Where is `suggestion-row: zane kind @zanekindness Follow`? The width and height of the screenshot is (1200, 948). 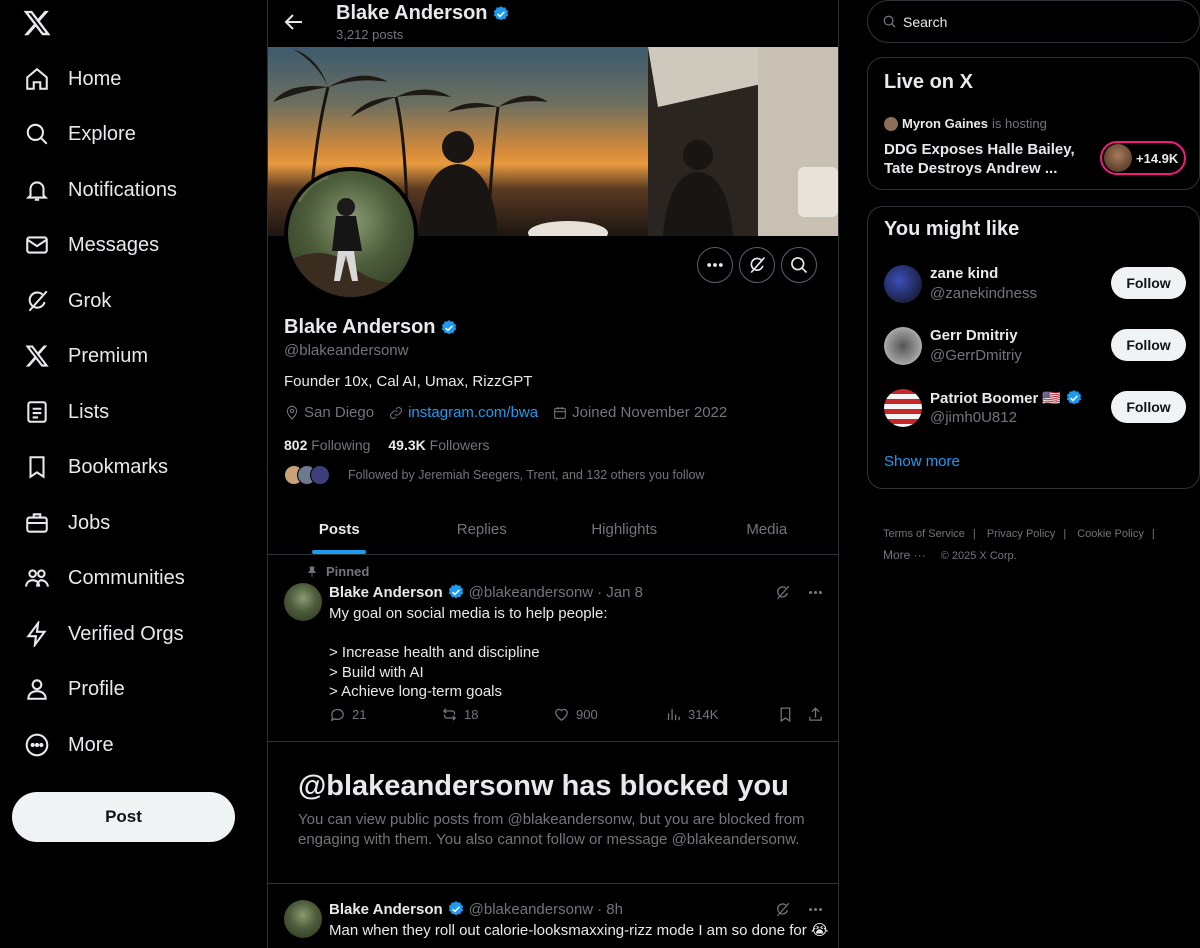 suggestion-row: zane kind @zanekindness Follow is located at coordinates (1035, 285).